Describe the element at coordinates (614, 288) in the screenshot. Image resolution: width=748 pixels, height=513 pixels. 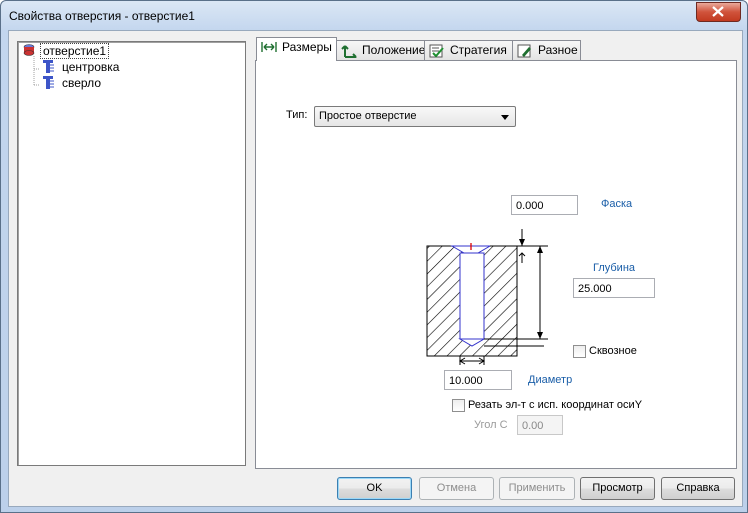
I see `depth-input: 25.000` at that location.